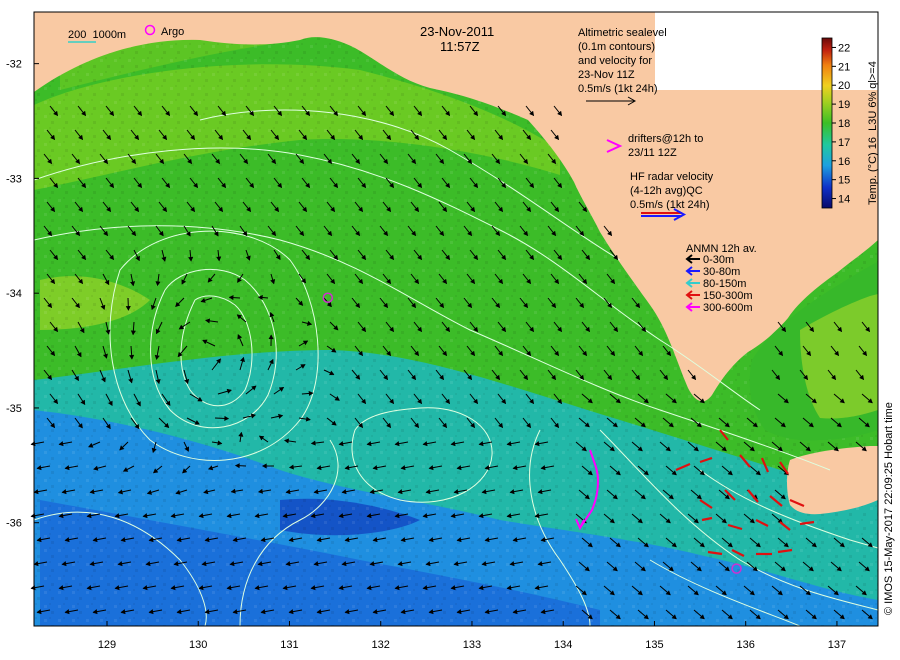 Image resolution: width=900 pixels, height=660 pixels. What do you see at coordinates (381, 645) in the screenshot?
I see `x-tick-label: 132` at bounding box center [381, 645].